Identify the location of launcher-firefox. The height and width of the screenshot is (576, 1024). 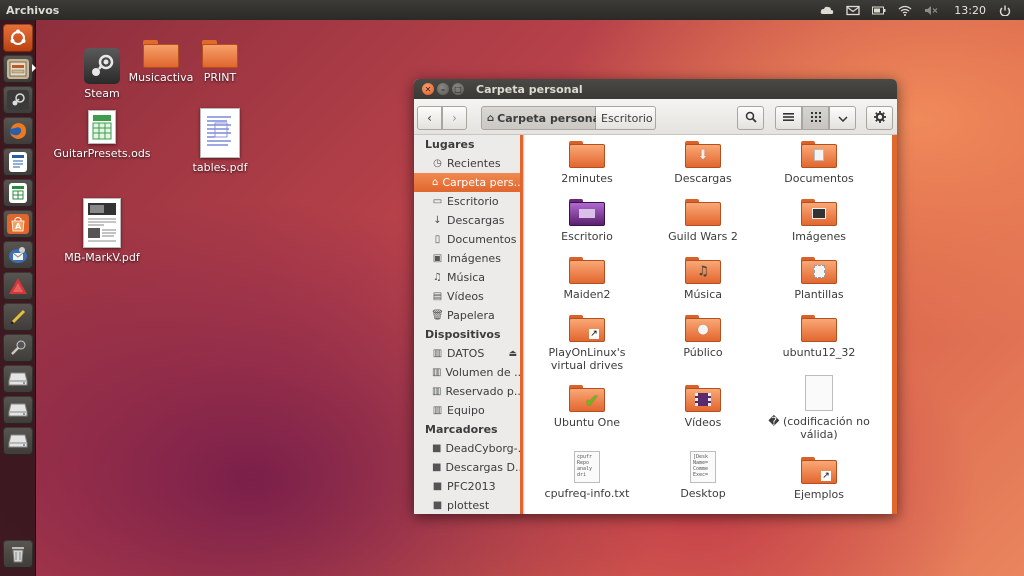
(18, 131).